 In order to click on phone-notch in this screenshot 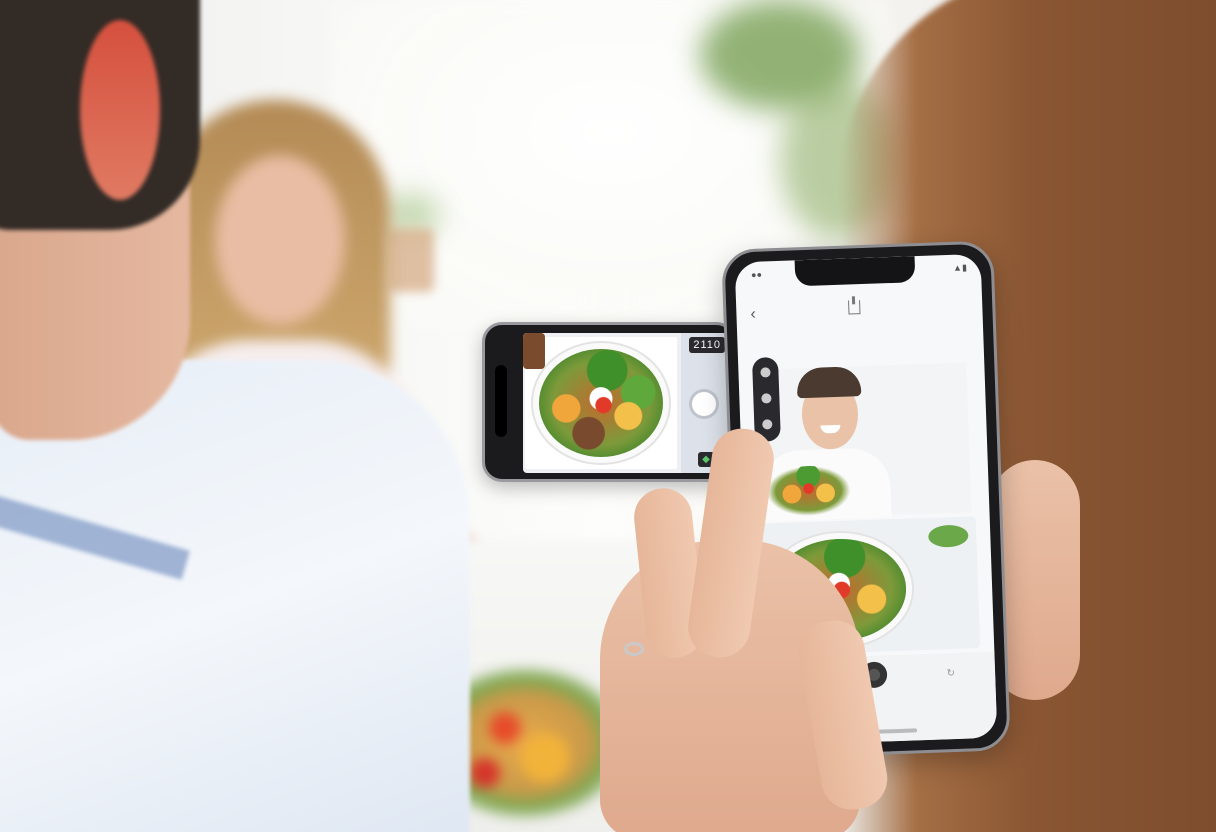, I will do `click(501, 401)`.